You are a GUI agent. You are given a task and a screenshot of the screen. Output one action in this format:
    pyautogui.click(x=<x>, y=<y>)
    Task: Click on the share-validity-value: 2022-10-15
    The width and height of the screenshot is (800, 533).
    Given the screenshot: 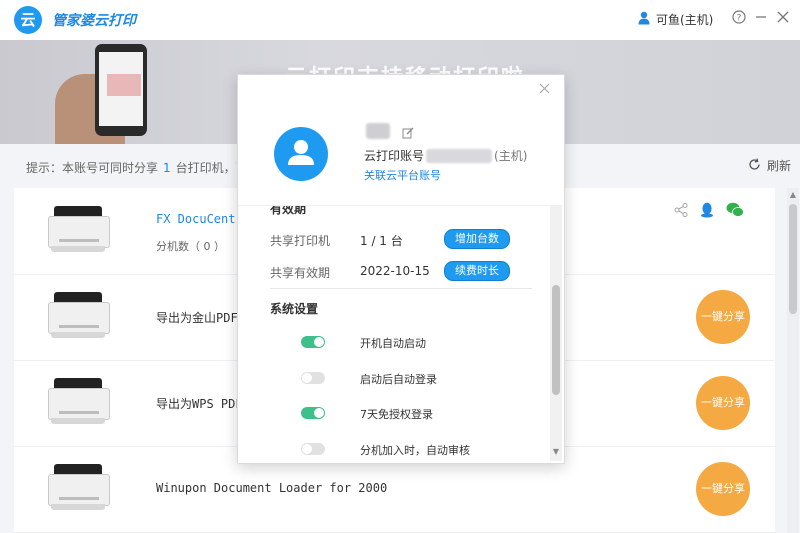 What is the action you would take?
    pyautogui.click(x=395, y=271)
    